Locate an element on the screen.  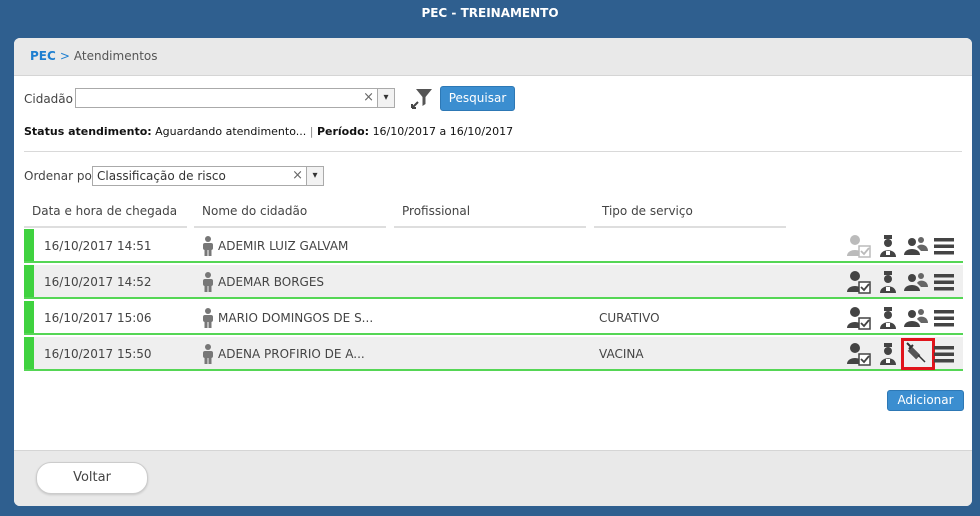
breadcrumb: PEC > Atendimentos is located at coordinates (493, 57).